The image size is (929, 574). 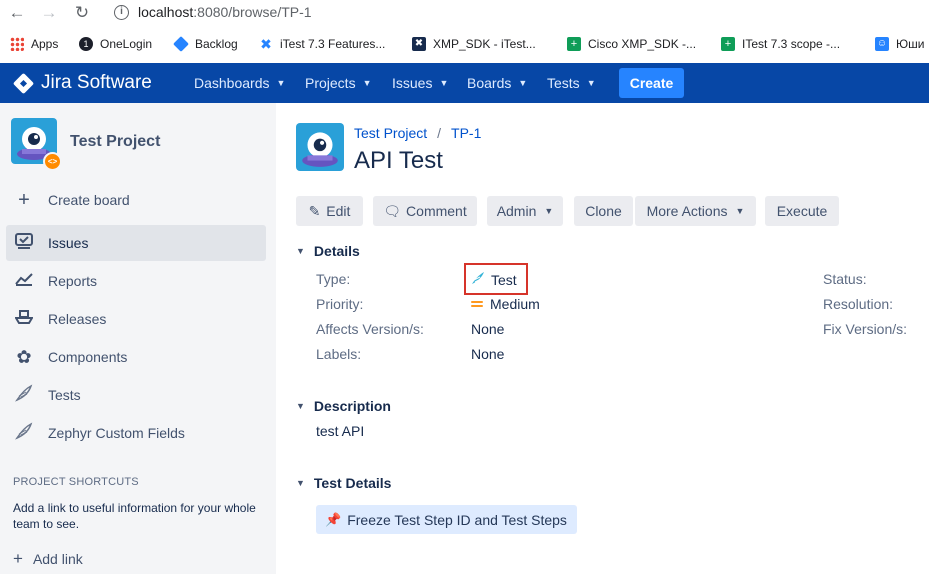 I want to click on sidebar-item-releases: Releases, so click(x=136, y=319).